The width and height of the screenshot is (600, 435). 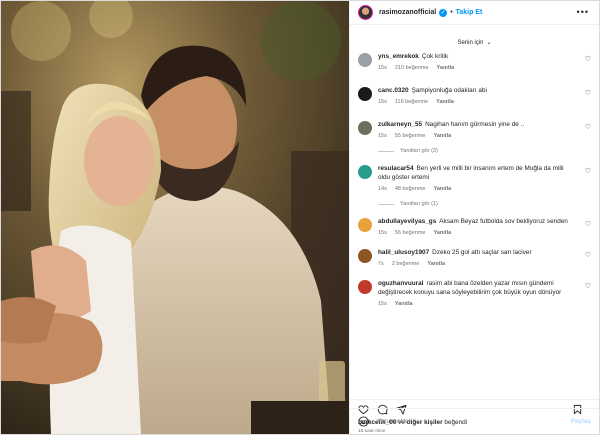 What do you see at coordinates (381, 264) in the screenshot?
I see `comment-time: 7s` at bounding box center [381, 264].